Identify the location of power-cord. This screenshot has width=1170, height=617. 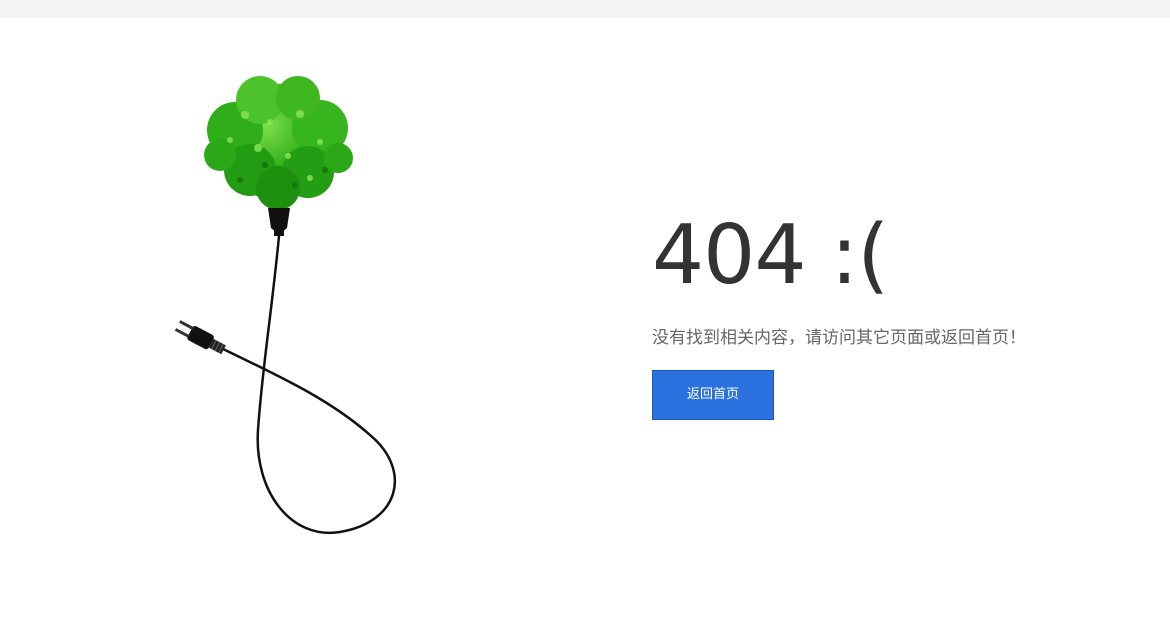
(305, 384).